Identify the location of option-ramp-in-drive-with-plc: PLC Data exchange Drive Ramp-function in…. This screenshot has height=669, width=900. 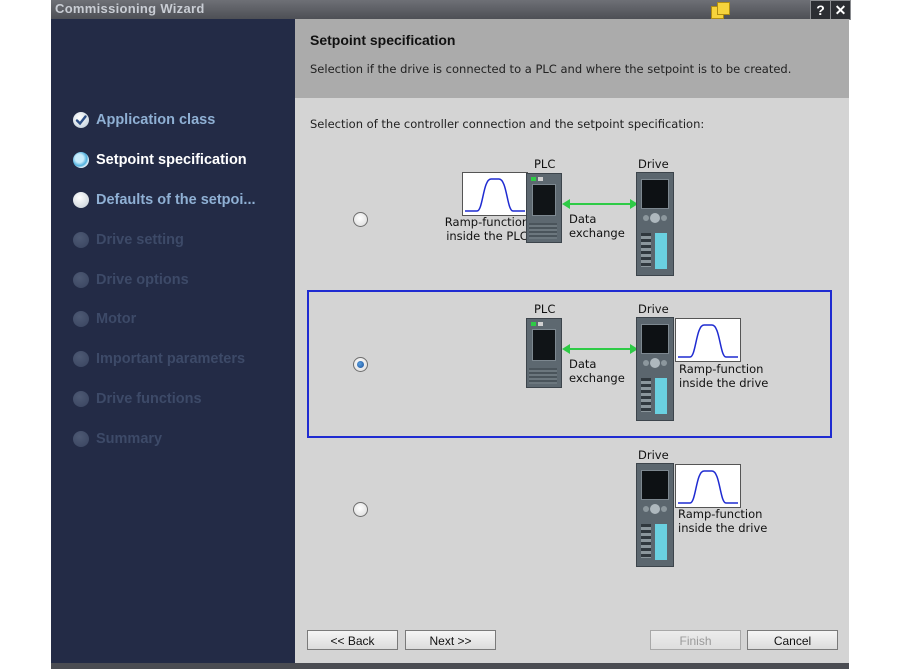
(569, 364).